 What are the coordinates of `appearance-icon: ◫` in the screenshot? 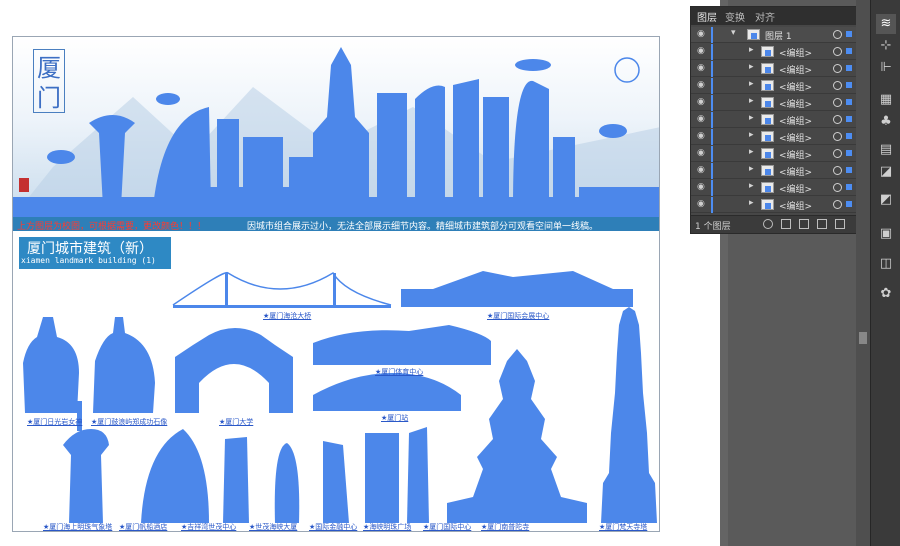 It's located at (886, 264).